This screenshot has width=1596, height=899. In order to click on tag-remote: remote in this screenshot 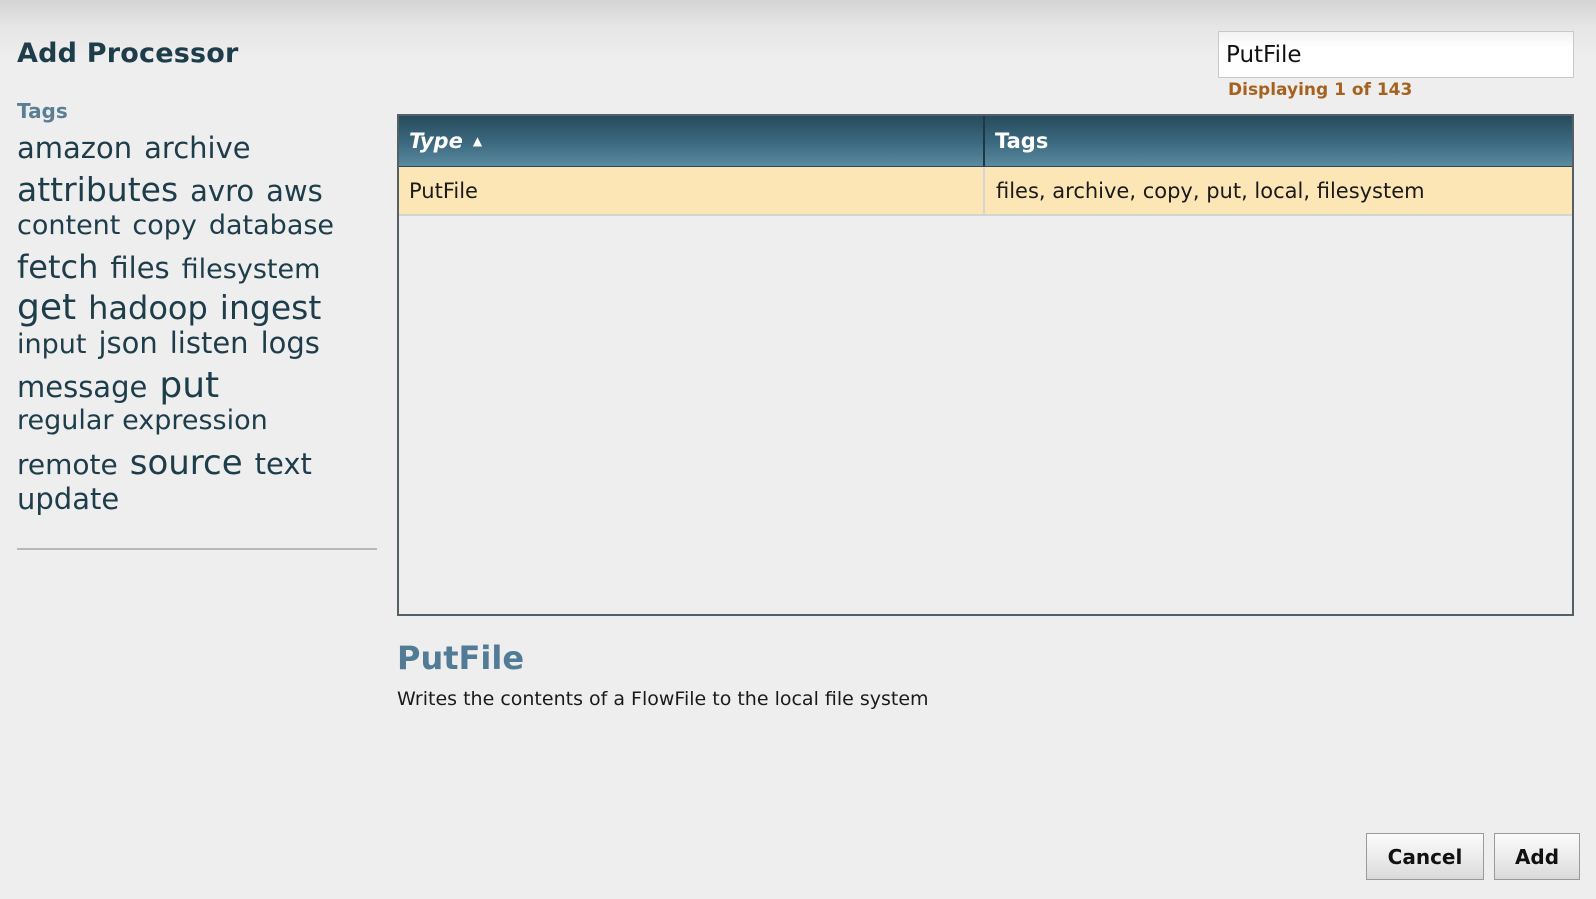, I will do `click(67, 465)`.